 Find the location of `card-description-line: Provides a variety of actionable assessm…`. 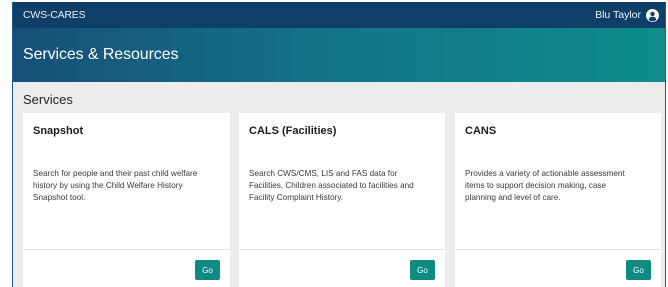

card-description-line: Provides a variety of actionable assessm… is located at coordinates (545, 173).